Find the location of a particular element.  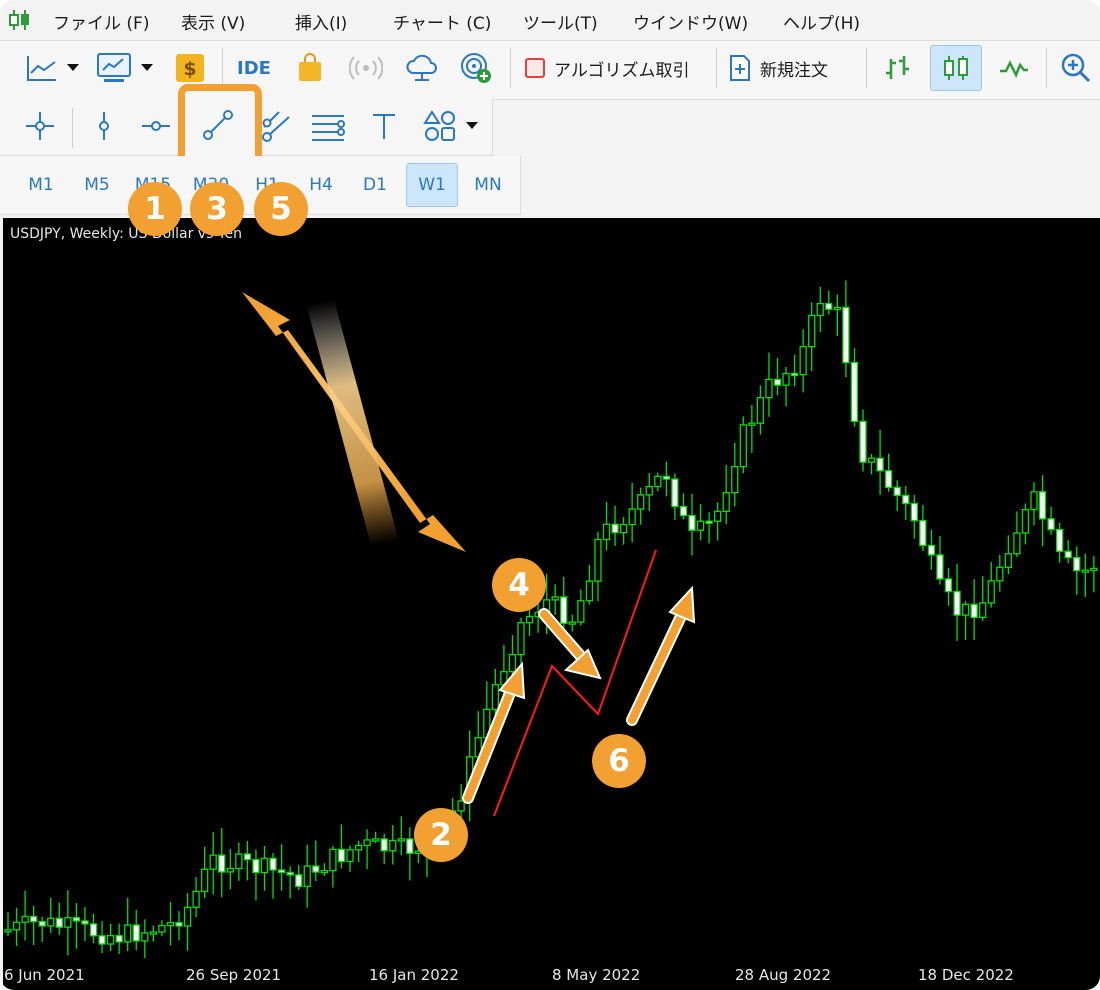

step-2-marker: 2 is located at coordinates (441, 835).